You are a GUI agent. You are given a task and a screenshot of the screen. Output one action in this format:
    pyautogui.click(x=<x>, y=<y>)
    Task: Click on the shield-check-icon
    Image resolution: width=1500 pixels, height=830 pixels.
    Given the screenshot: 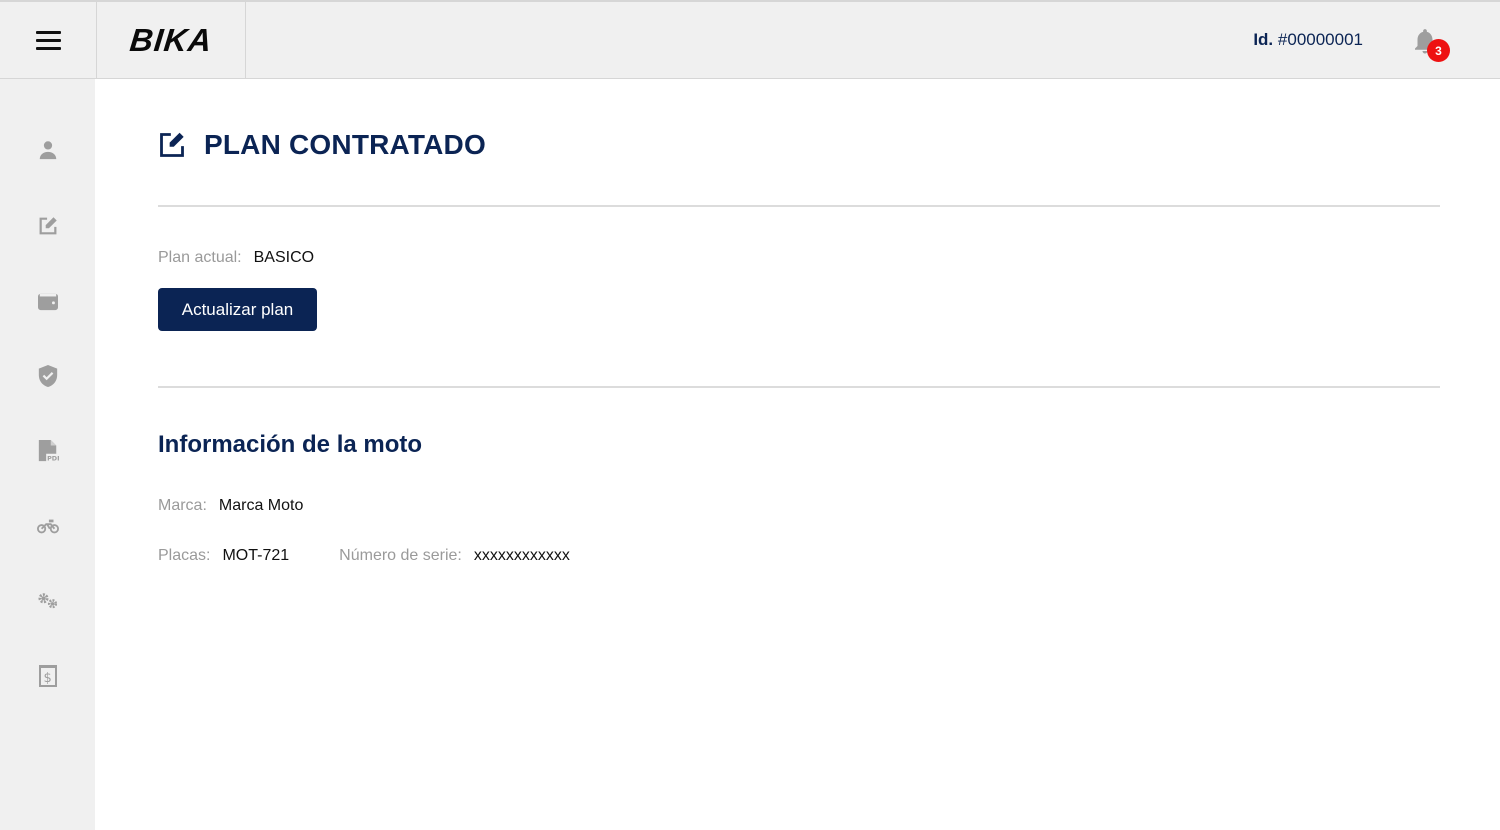 What is the action you would take?
    pyautogui.click(x=48, y=376)
    